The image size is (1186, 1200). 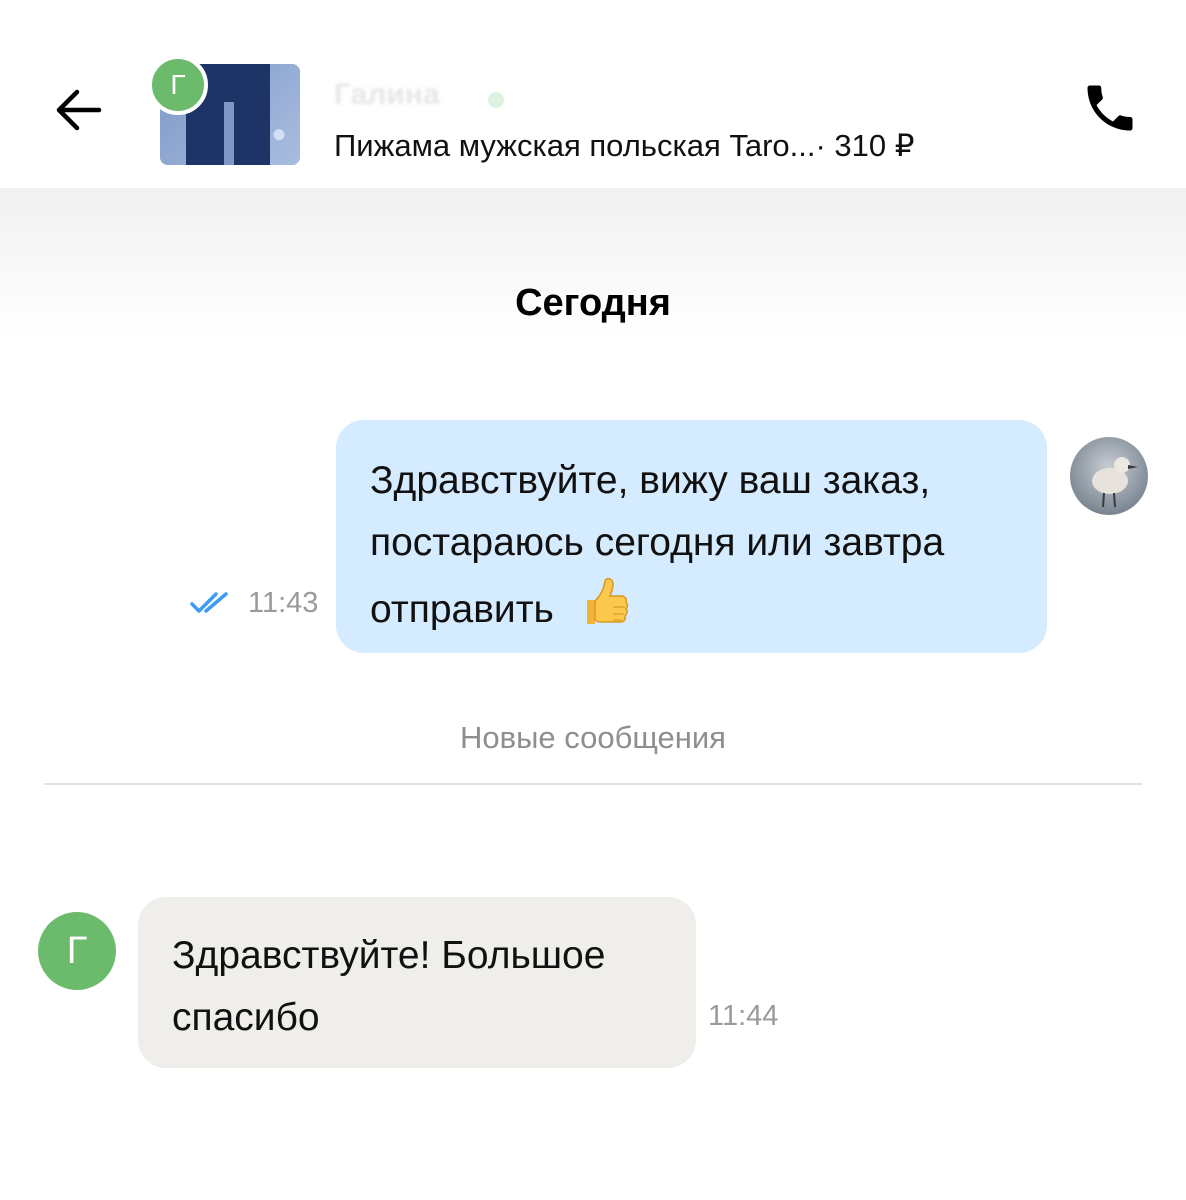 I want to click on phone-icon, so click(x=1110, y=108).